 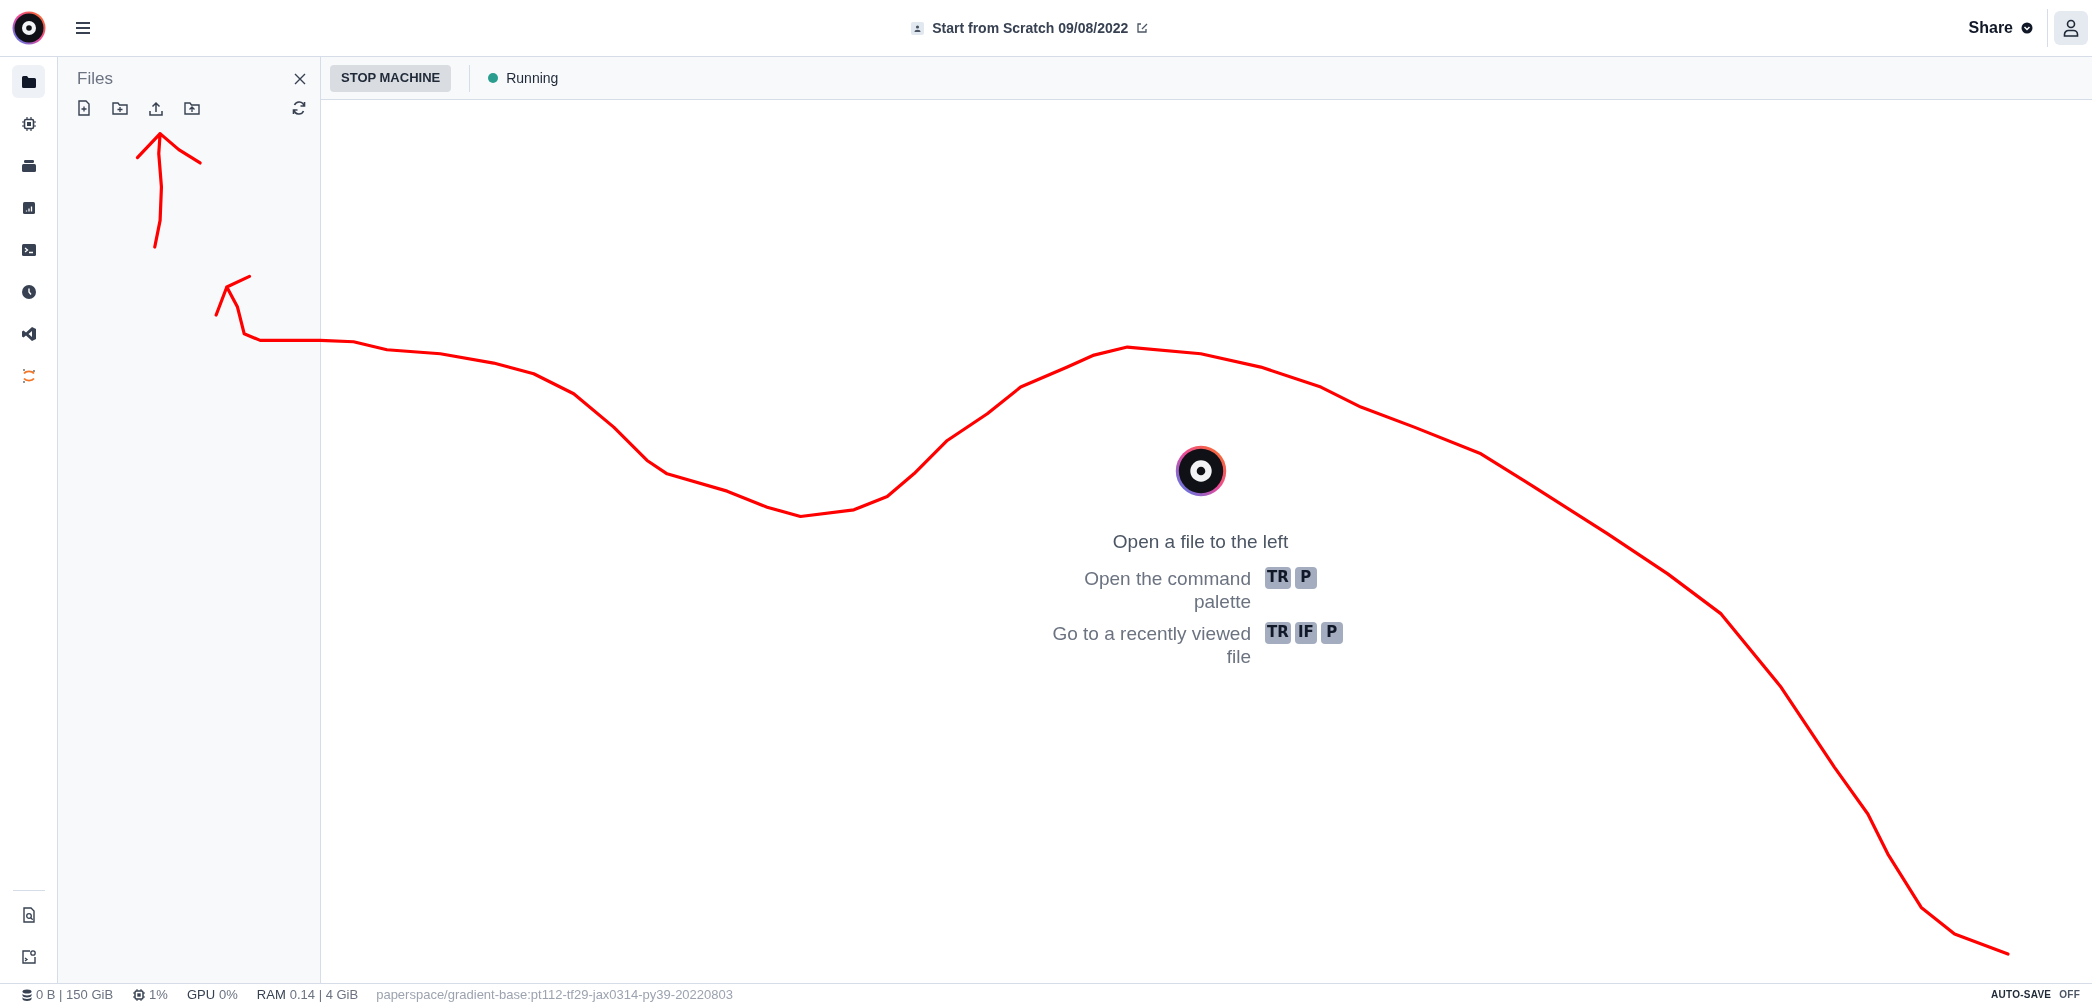 What do you see at coordinates (271, 994) in the screenshot?
I see `ram-label: RAM` at bounding box center [271, 994].